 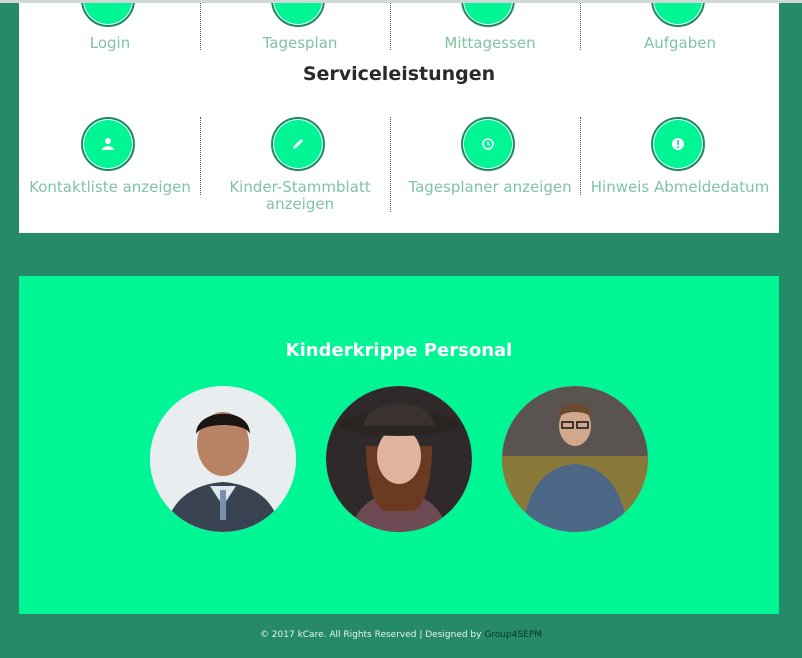 What do you see at coordinates (108, 15) in the screenshot?
I see `login-circle` at bounding box center [108, 15].